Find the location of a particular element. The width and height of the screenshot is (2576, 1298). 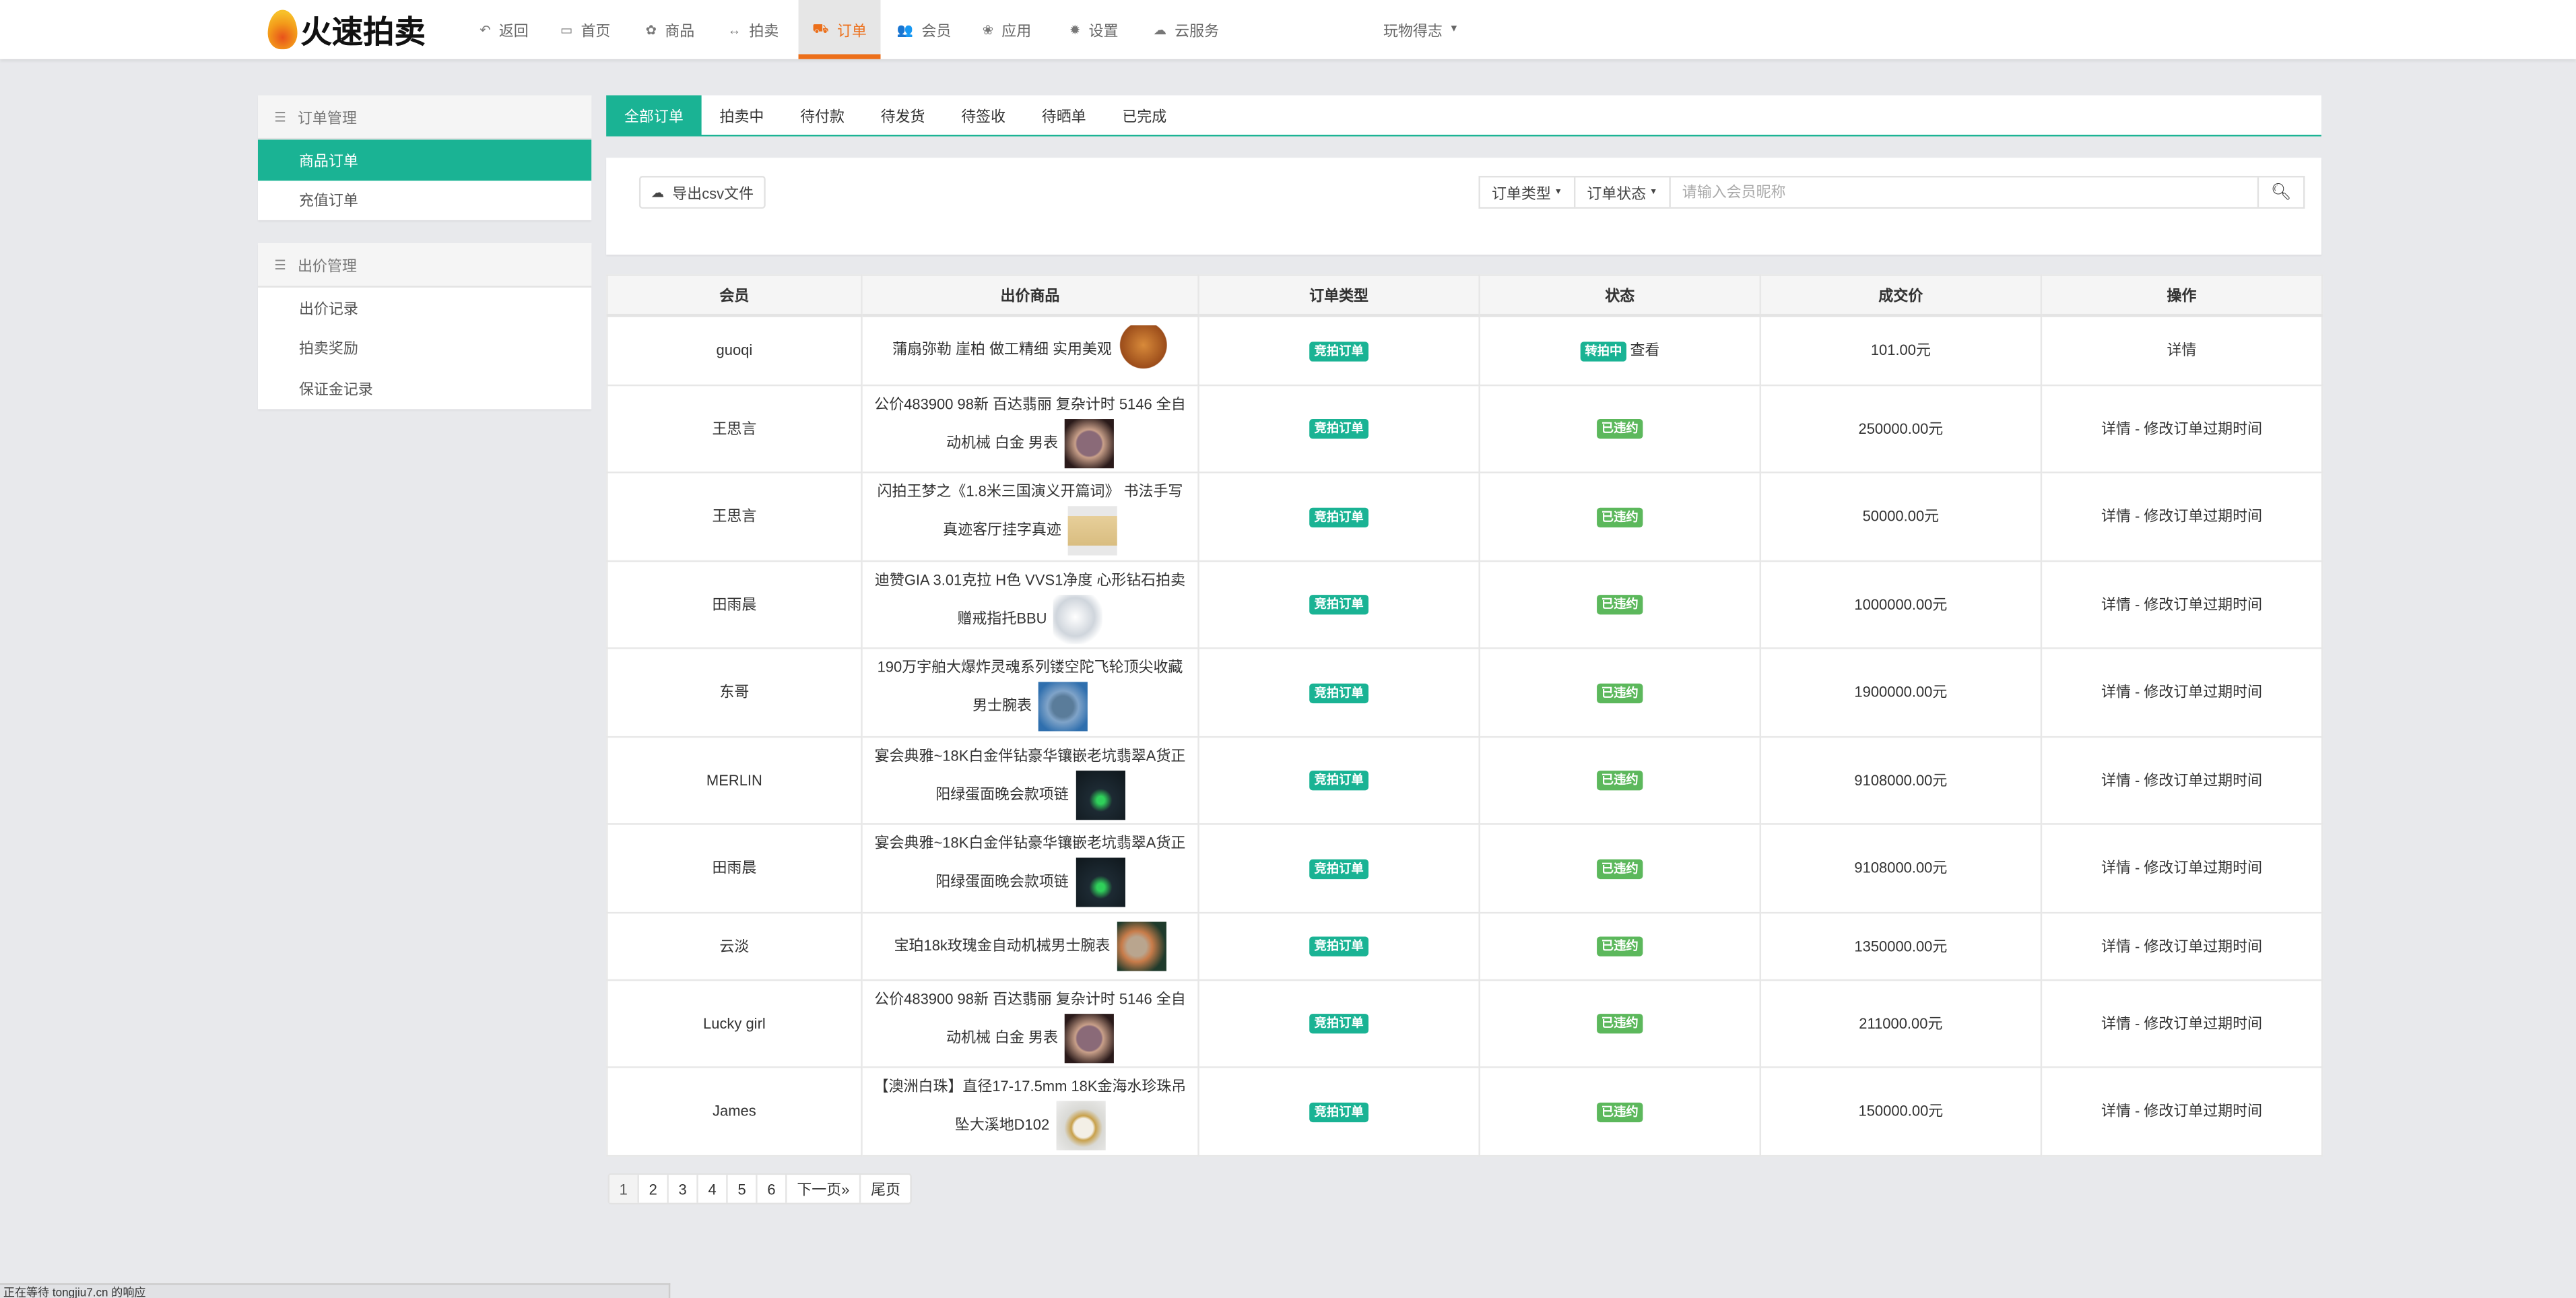

page-link: 6 is located at coordinates (772, 1189).